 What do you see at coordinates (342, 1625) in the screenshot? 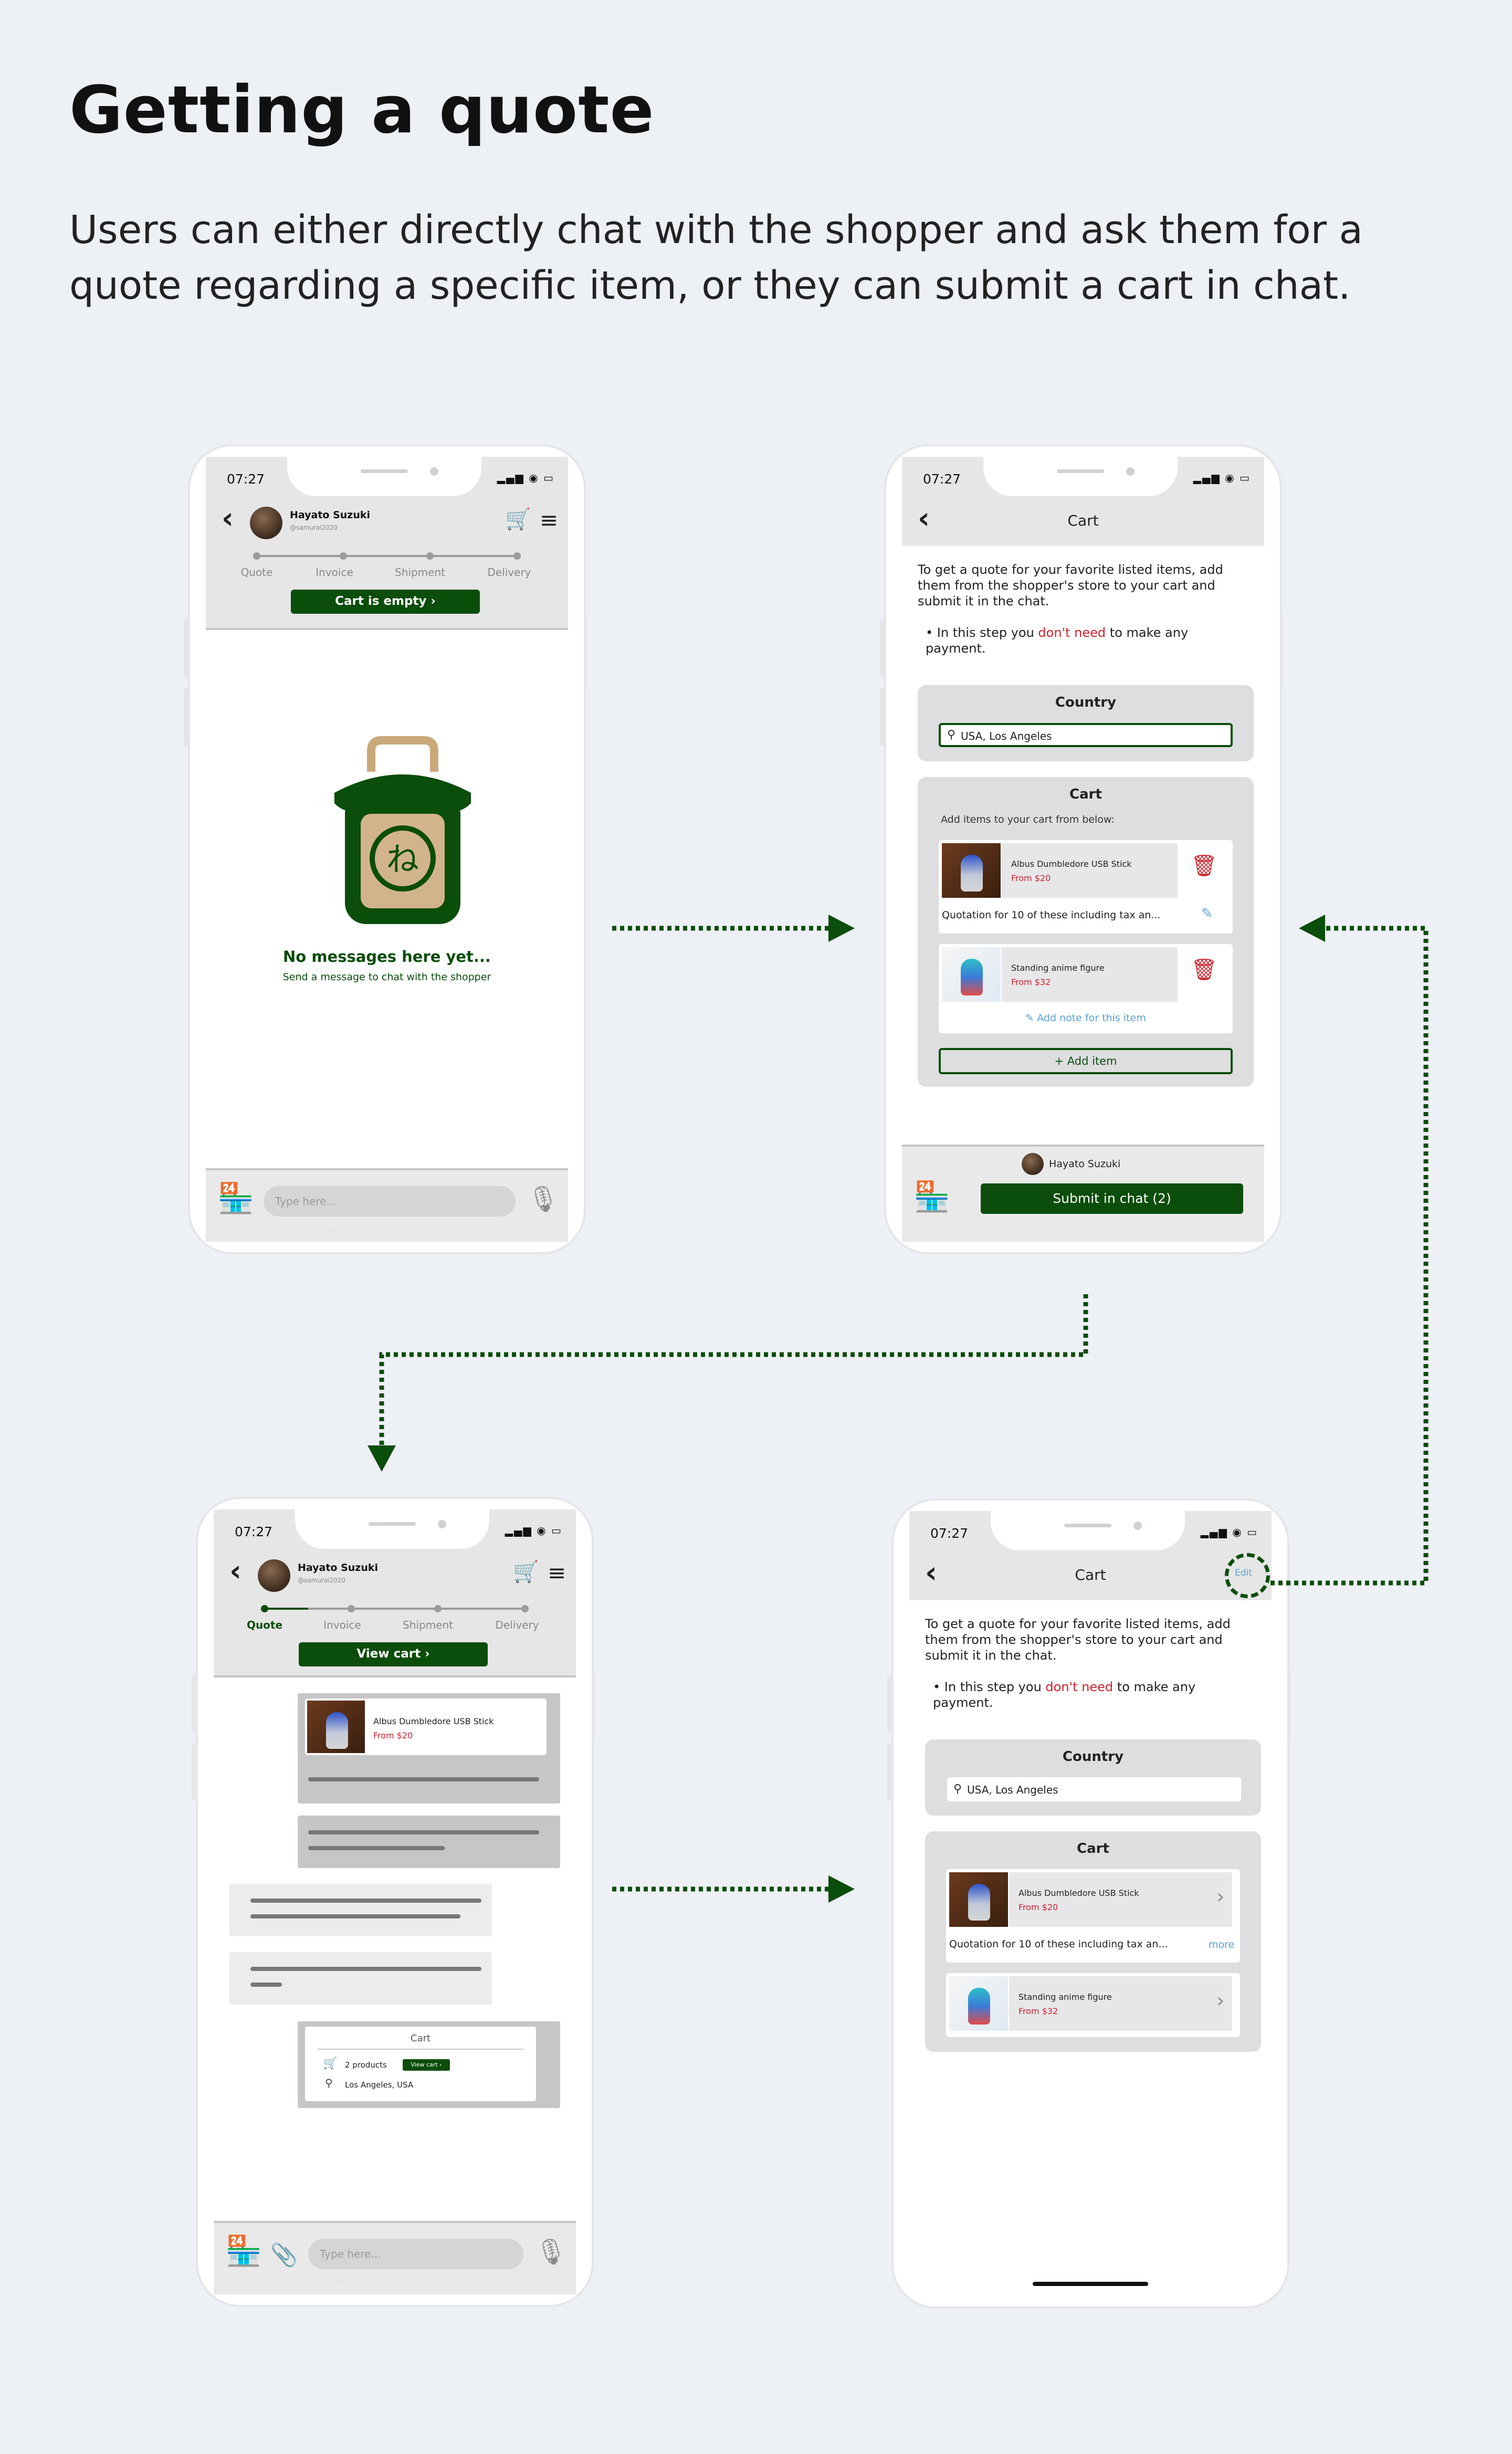
I see `step-invoice: Invoice` at bounding box center [342, 1625].